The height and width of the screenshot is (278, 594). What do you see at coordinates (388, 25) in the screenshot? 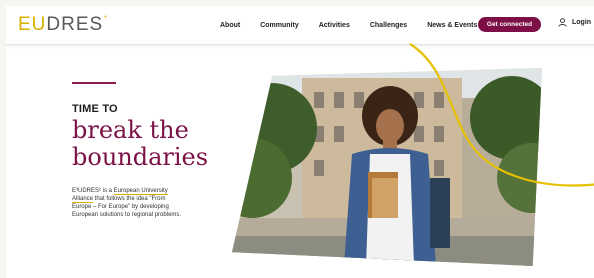
I see `nav-item-challenges: Challenges` at bounding box center [388, 25].